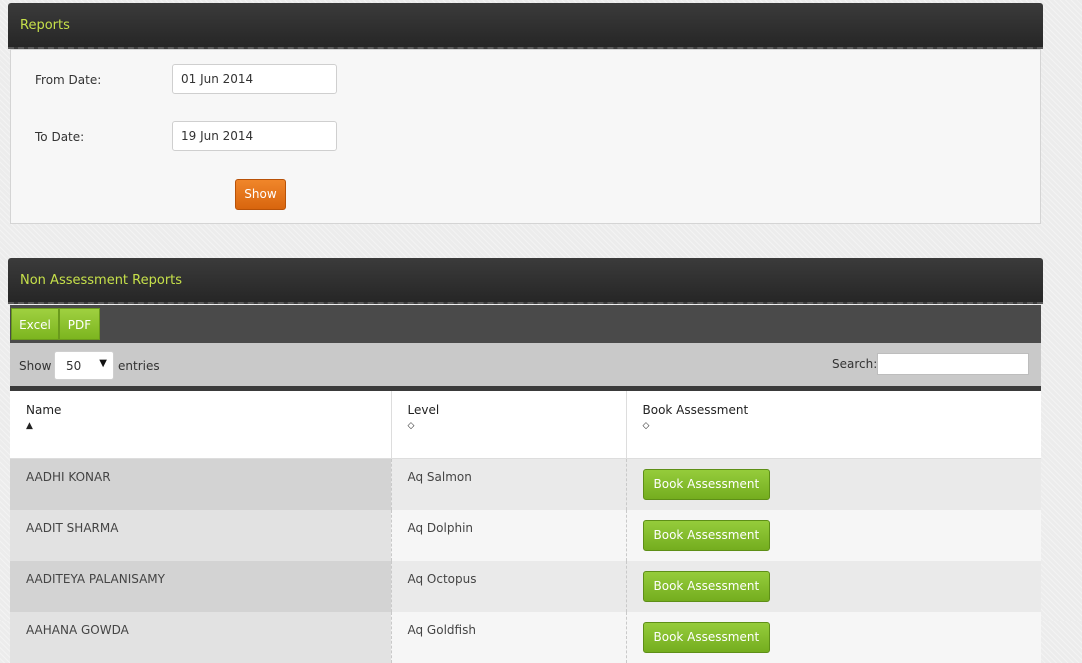  Describe the element at coordinates (201, 425) in the screenshot. I see `column-header-name: Name ▲` at that location.